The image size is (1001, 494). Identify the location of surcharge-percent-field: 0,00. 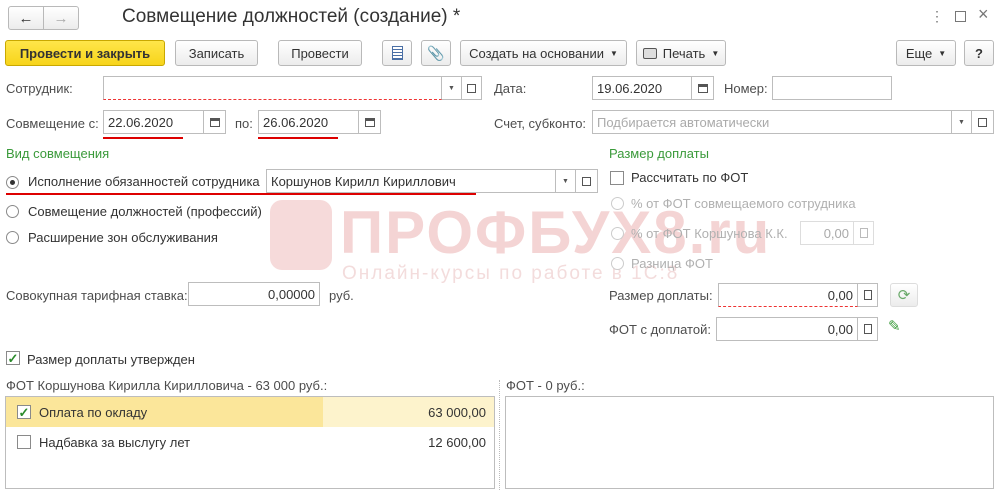
(827, 233).